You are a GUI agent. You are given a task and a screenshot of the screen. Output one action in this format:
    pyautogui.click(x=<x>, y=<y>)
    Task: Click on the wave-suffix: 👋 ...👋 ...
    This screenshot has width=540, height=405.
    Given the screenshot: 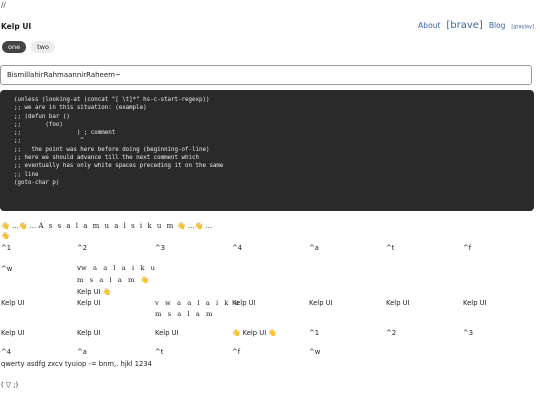 What is the action you would take?
    pyautogui.click(x=193, y=226)
    